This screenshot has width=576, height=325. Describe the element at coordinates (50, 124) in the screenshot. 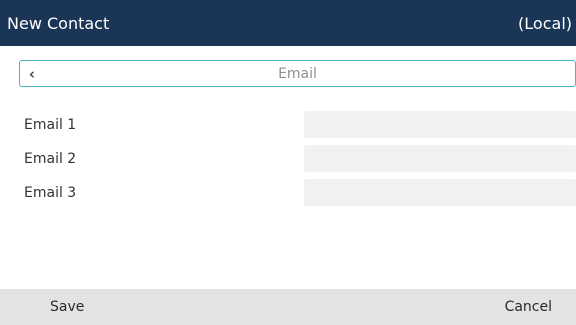

I see `email-1-label: Email 1` at that location.